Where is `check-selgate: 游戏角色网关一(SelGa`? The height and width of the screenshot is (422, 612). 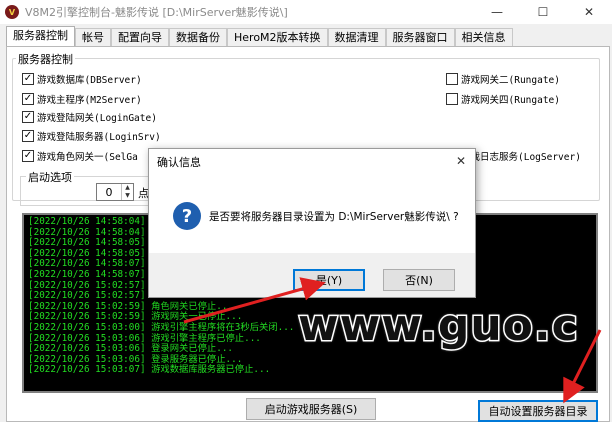 check-selgate: 游戏角色网关一(SelGa is located at coordinates (80, 156).